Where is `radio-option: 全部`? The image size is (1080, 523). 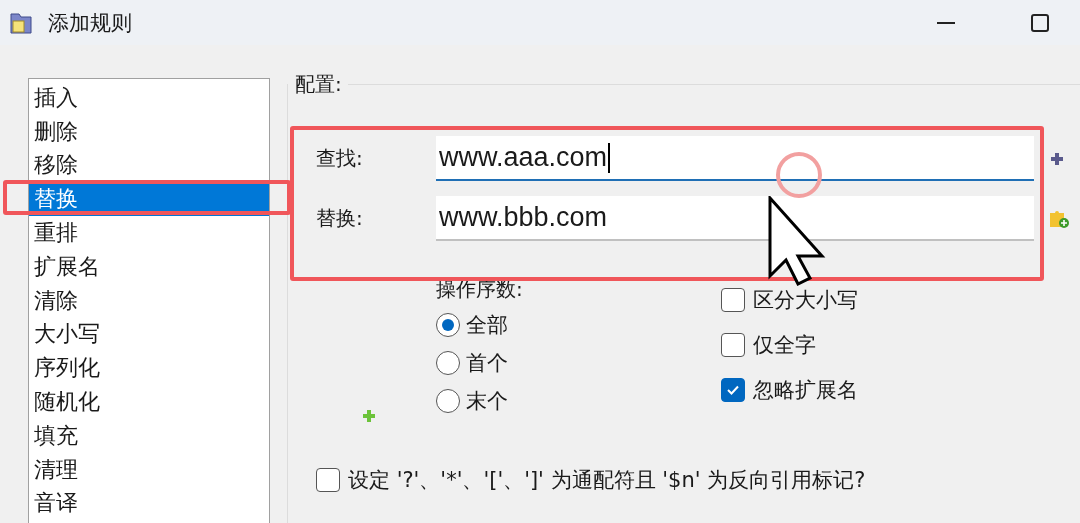 radio-option: 全部 is located at coordinates (578, 325).